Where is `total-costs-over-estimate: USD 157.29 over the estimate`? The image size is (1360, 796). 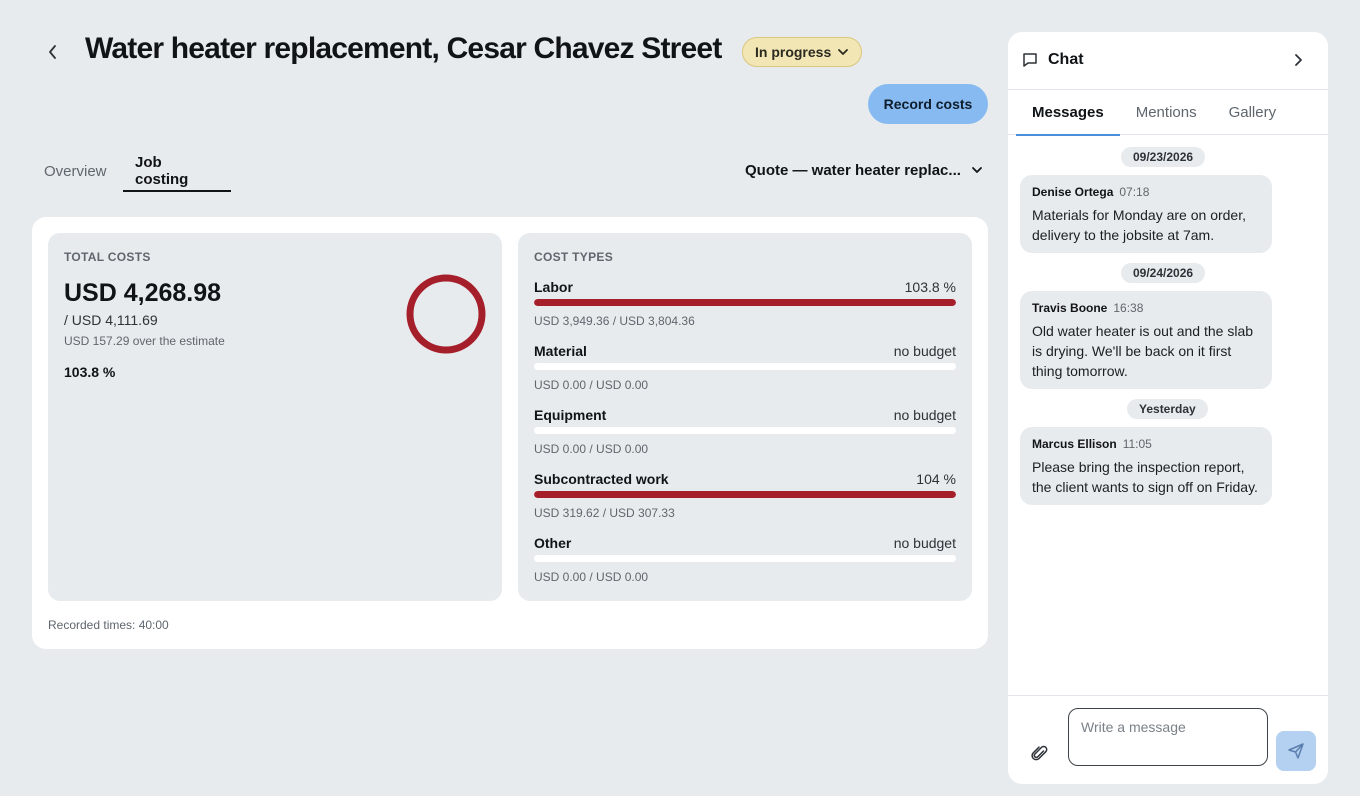
total-costs-over-estimate: USD 157.29 over the estimate is located at coordinates (144, 341).